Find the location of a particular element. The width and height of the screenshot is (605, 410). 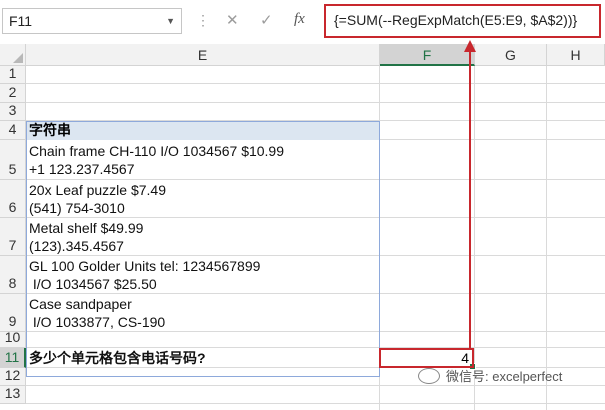

watermark: 微信号: excelperfect is located at coordinates (490, 375).